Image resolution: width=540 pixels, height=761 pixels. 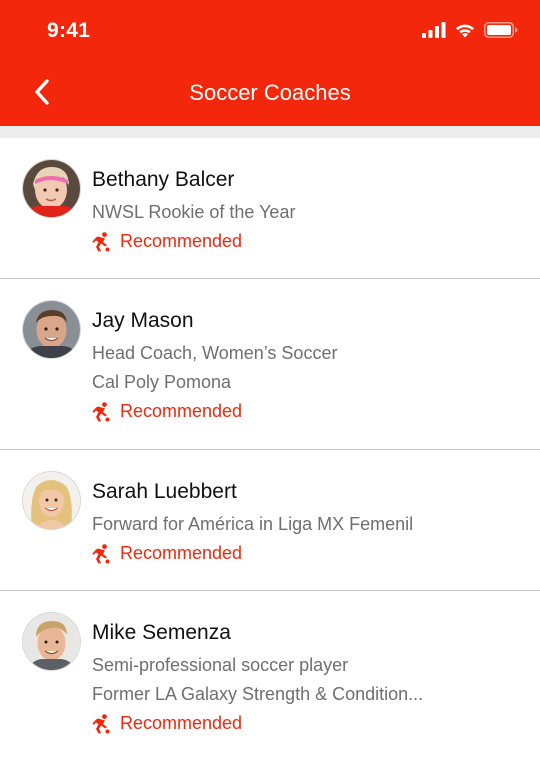 I want to click on signal-icon, so click(x=434, y=32).